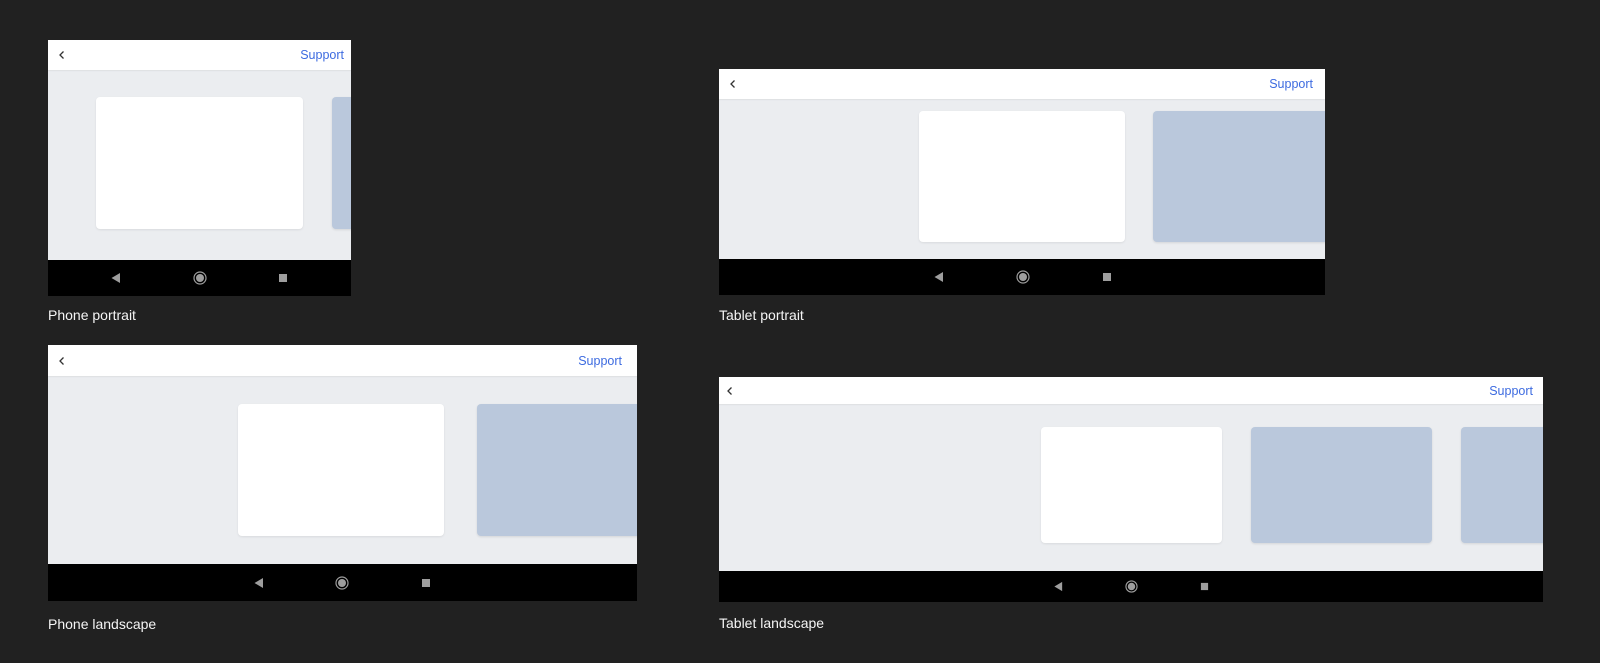 This screenshot has height=663, width=1600. I want to click on caption-tablet-landscape: Tablet landscape, so click(772, 623).